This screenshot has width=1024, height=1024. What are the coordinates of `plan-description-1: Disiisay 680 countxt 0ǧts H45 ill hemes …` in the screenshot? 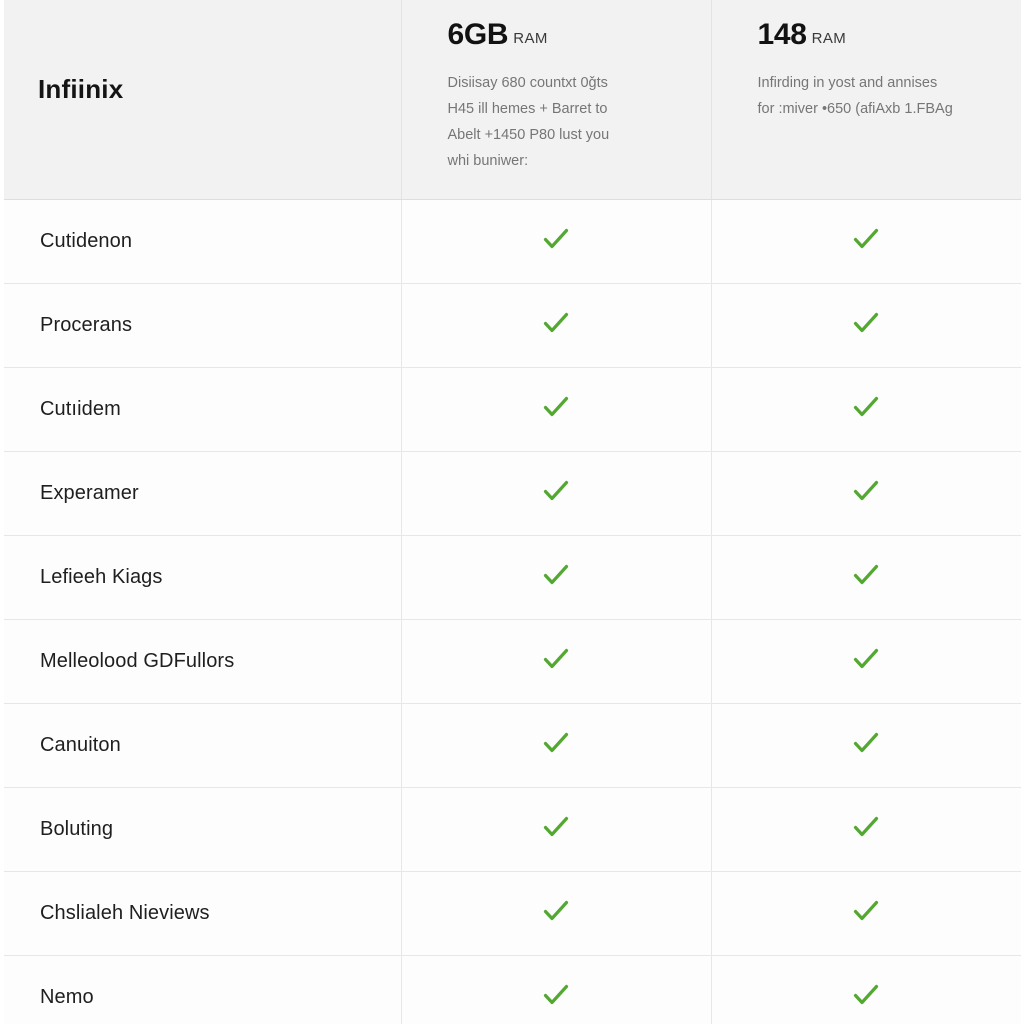 It's located at (565, 122).